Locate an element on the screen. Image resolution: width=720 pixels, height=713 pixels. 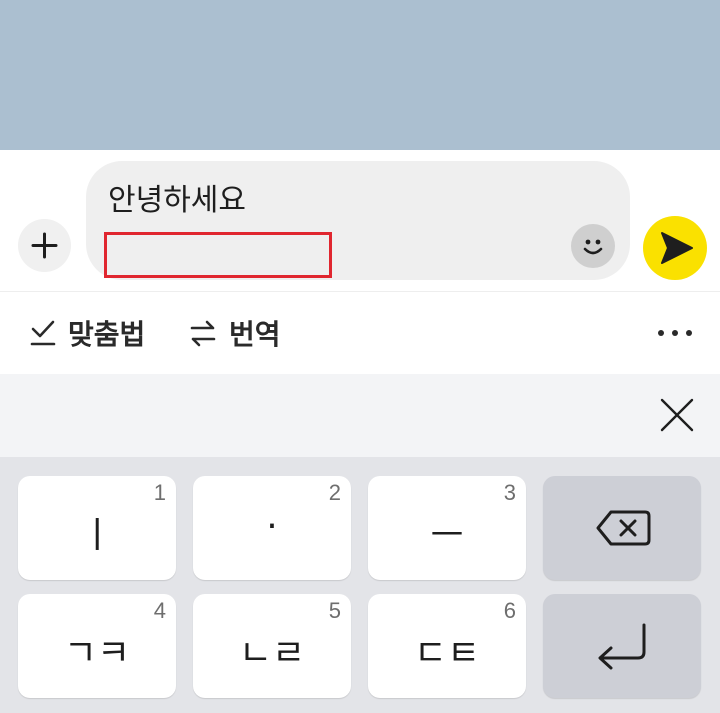
keyboard-bottom-edge is located at coordinates (360, 707).